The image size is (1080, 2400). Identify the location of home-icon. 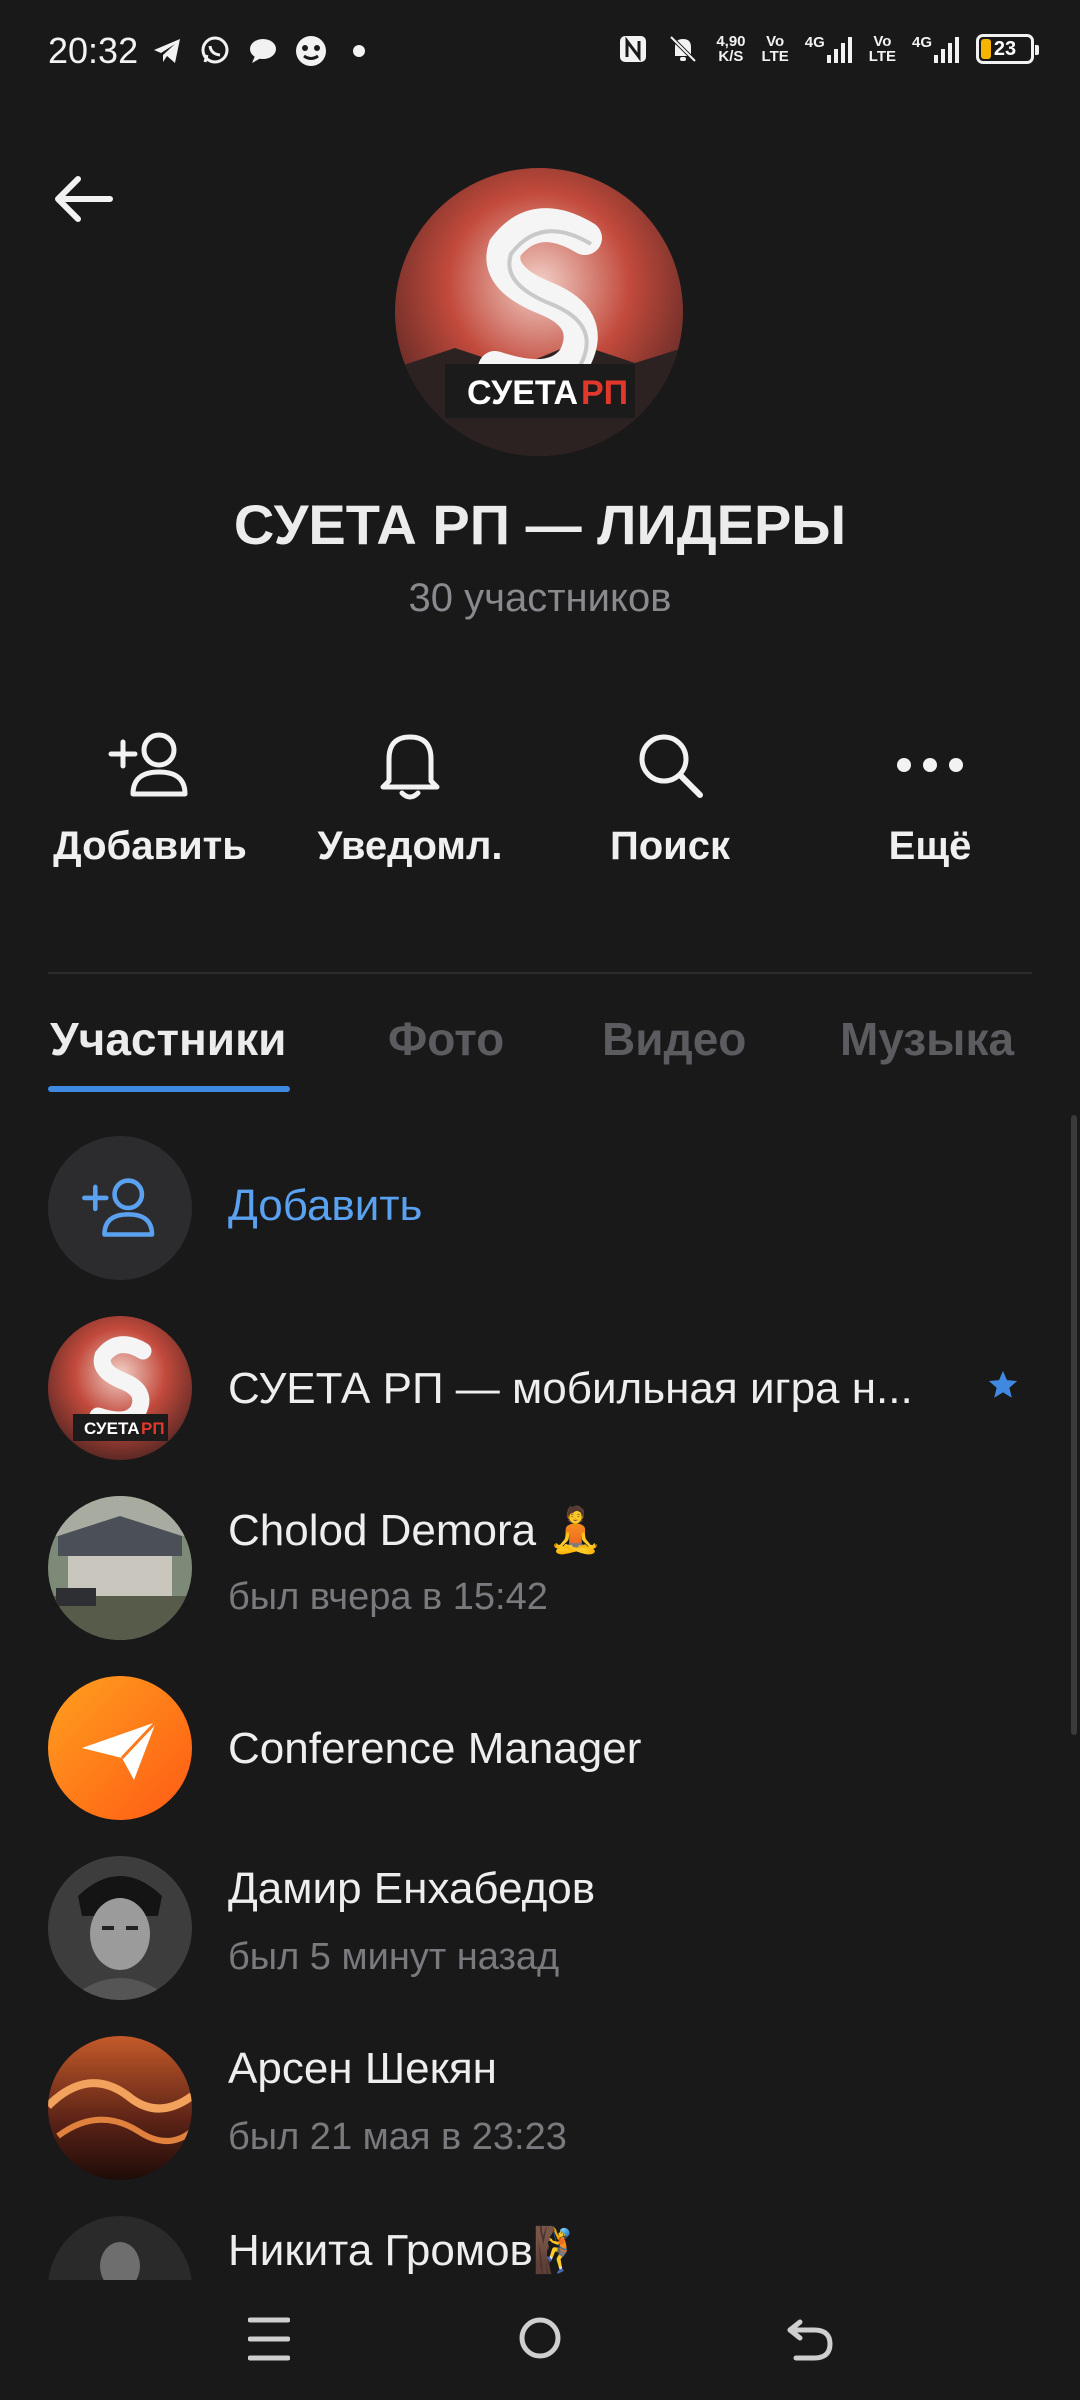
(540, 2340).